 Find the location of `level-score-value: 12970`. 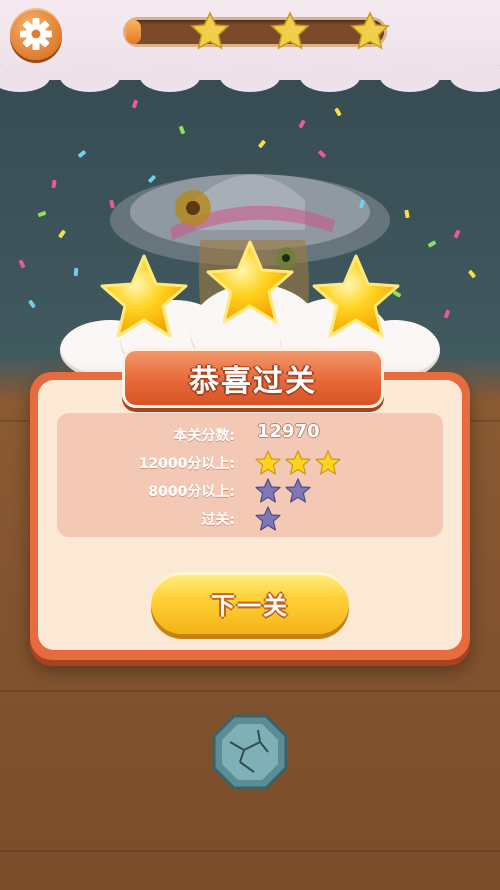

level-score-value: 12970 is located at coordinates (288, 431).